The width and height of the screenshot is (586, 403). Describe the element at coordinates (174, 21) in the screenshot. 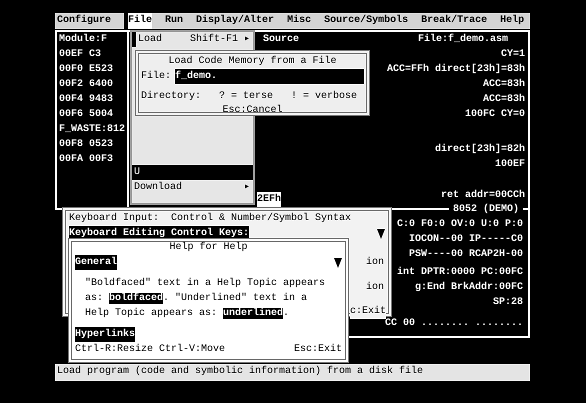

I see `menu-item: Run` at that location.